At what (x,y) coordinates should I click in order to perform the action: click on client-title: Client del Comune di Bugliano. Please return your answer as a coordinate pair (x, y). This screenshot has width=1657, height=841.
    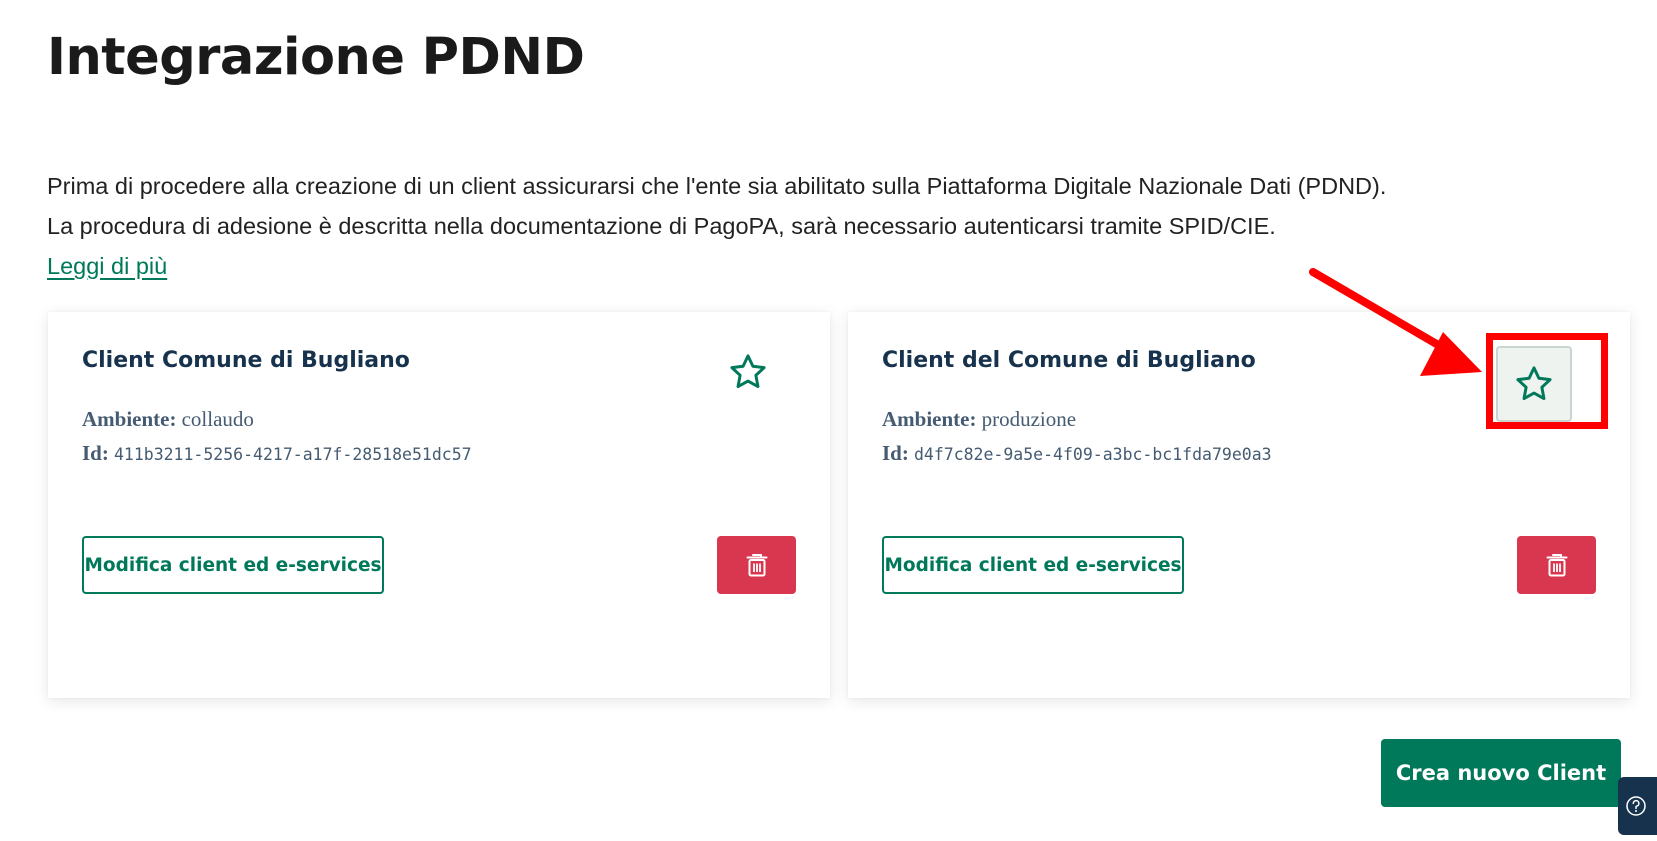
    Looking at the image, I should click on (1069, 360).